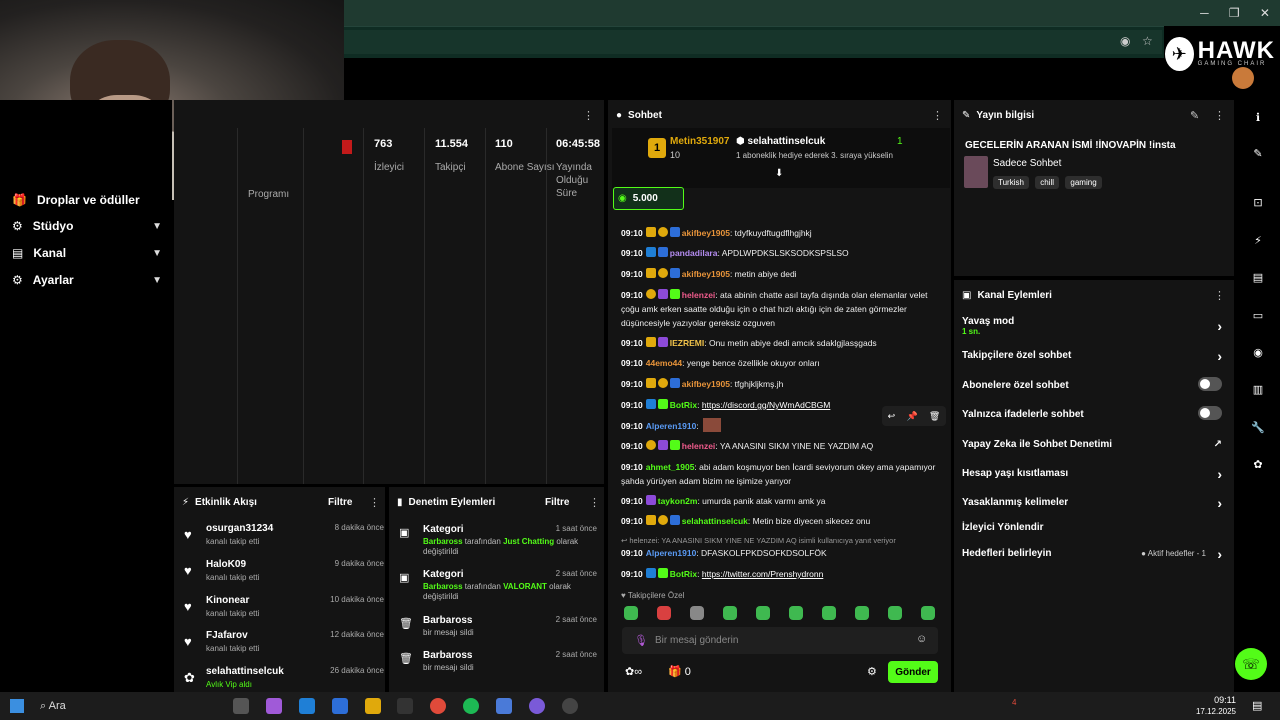 Image resolution: width=1280 pixels, height=720 pixels. What do you see at coordinates (1194, 115) in the screenshot?
I see `edit-icon: ✎` at bounding box center [1194, 115].